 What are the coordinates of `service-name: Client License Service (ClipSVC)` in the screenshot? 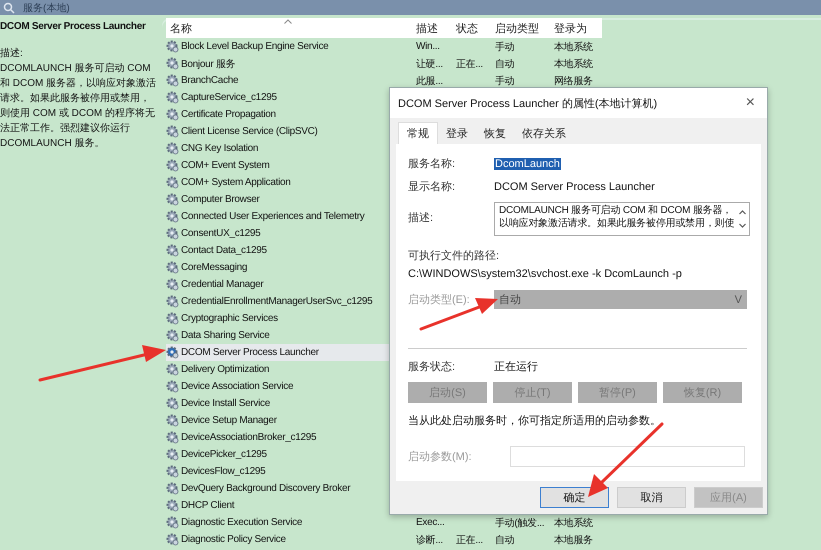 It's located at (249, 131).